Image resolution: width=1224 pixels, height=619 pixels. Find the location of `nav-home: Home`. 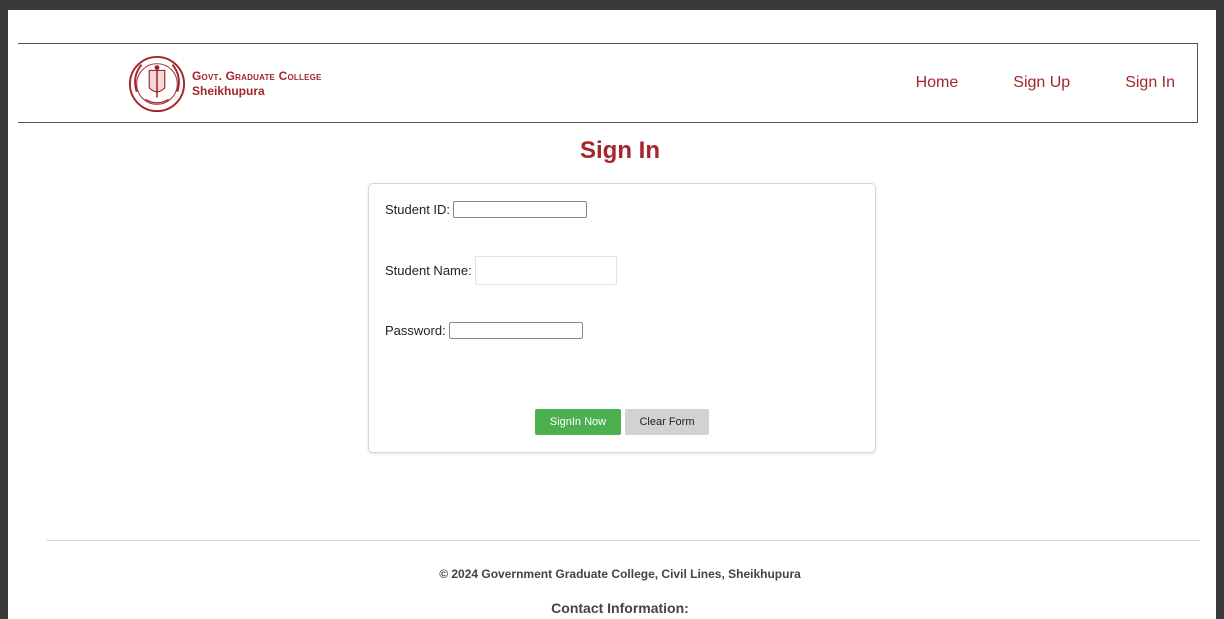

nav-home: Home is located at coordinates (937, 83).